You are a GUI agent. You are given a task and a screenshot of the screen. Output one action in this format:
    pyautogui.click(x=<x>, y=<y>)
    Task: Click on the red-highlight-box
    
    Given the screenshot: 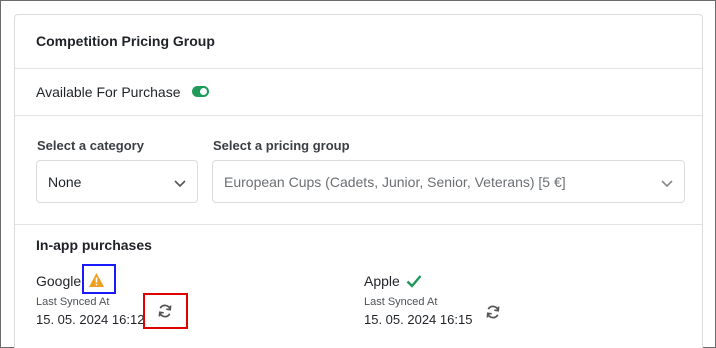 What is the action you would take?
    pyautogui.click(x=165, y=311)
    